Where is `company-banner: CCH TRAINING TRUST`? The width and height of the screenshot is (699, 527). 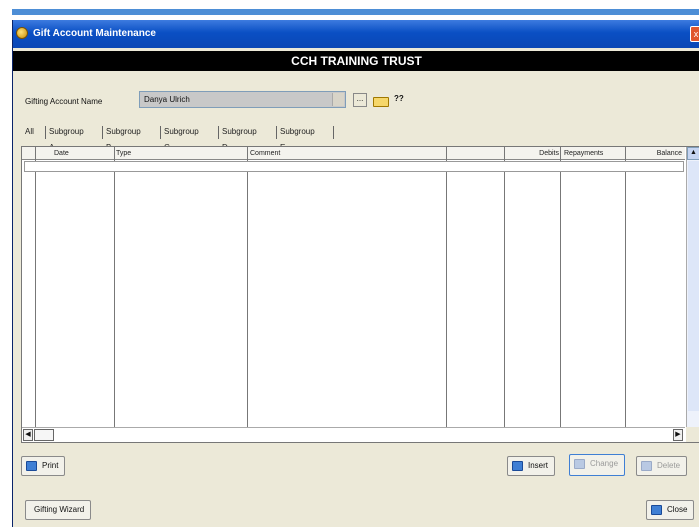
company-banner: CCH TRAINING TRUST is located at coordinates (356, 61).